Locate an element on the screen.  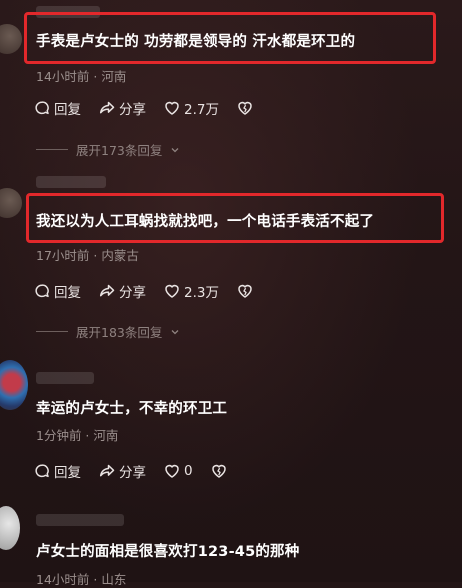
comment-meta: 14小时前 · 河南 is located at coordinates (81, 76).